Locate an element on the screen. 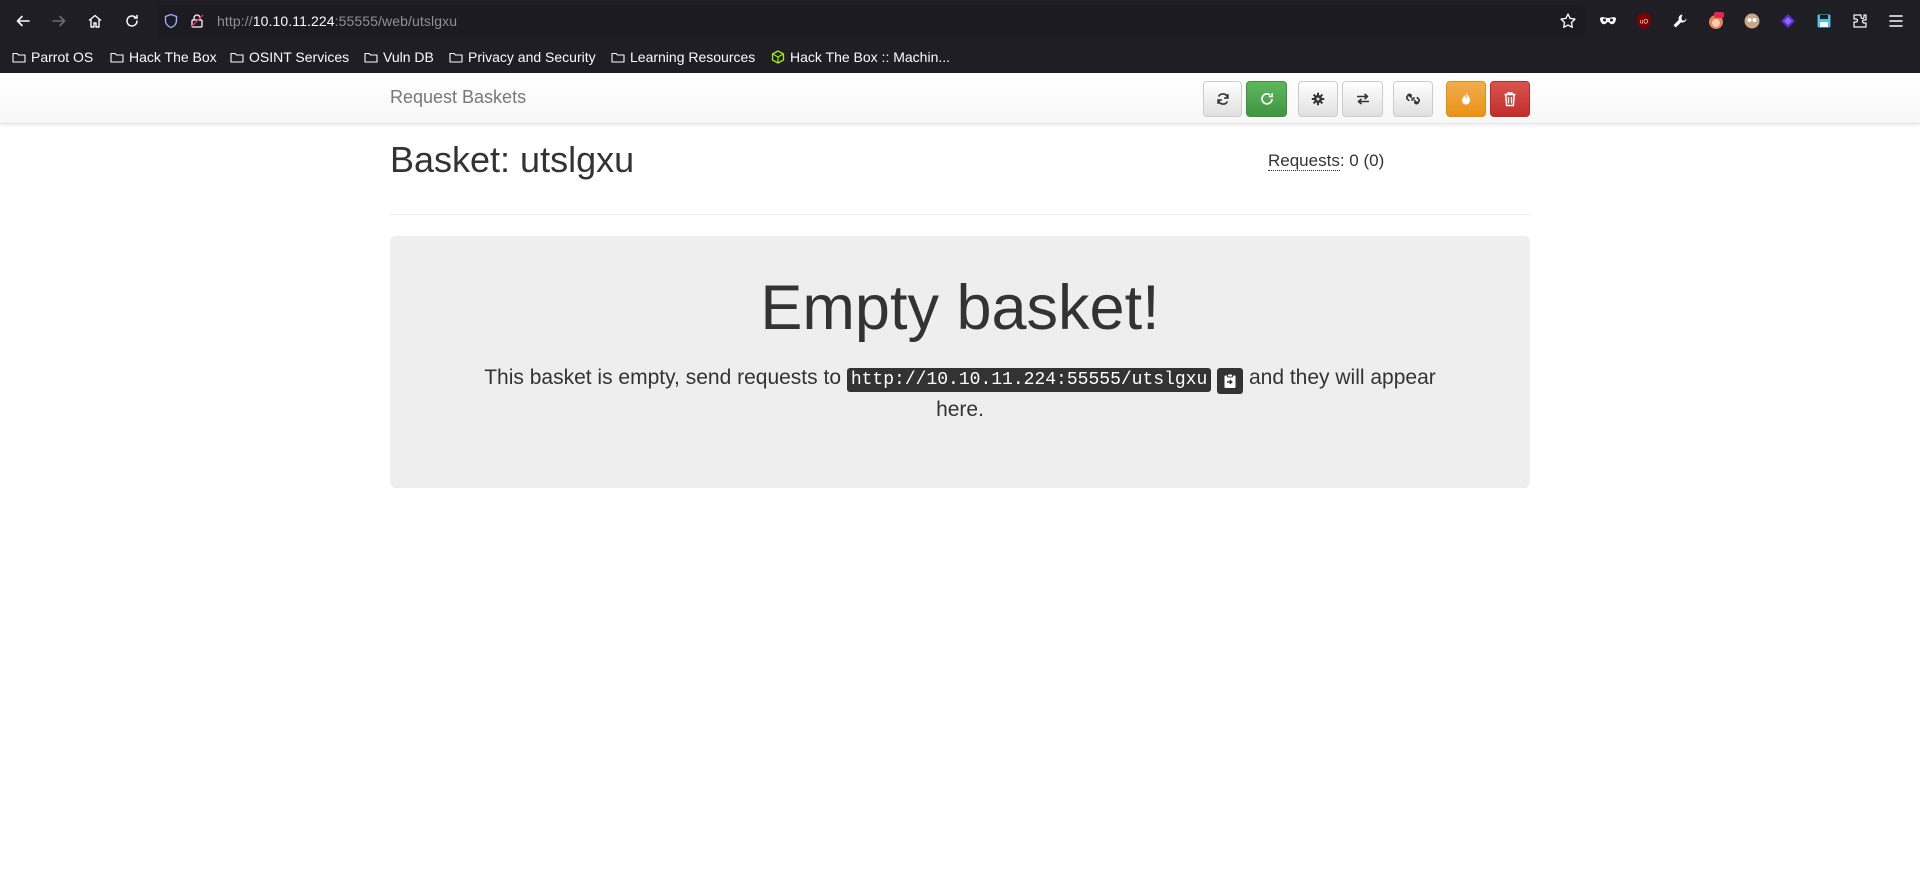 This screenshot has height=882, width=1920. bookmark-folder-parrot-os: Parrot OS is located at coordinates (52, 57).